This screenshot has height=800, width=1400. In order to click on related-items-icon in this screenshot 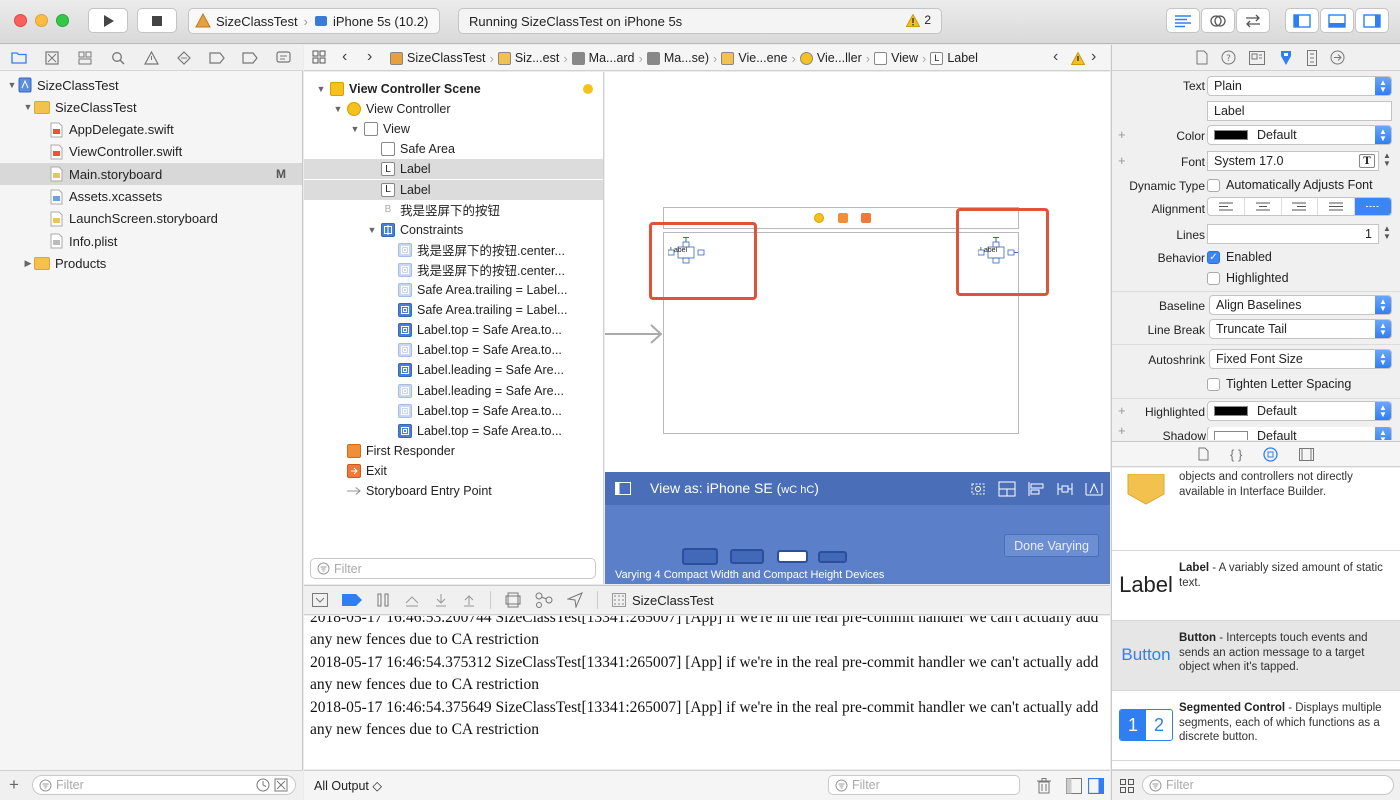, I will do `click(319, 57)`.